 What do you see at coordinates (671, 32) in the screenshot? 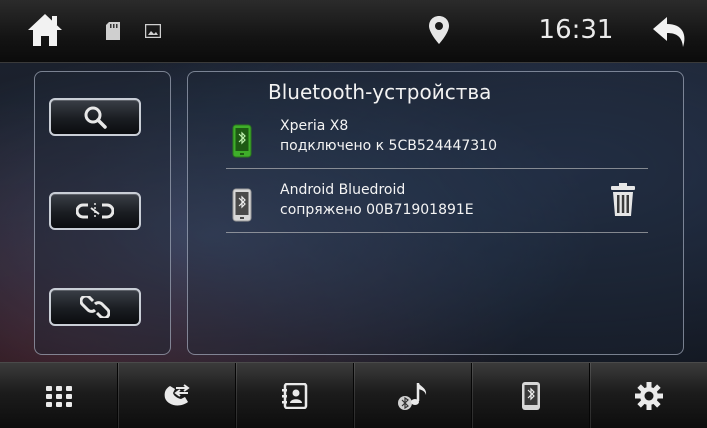
I see `back-icon` at bounding box center [671, 32].